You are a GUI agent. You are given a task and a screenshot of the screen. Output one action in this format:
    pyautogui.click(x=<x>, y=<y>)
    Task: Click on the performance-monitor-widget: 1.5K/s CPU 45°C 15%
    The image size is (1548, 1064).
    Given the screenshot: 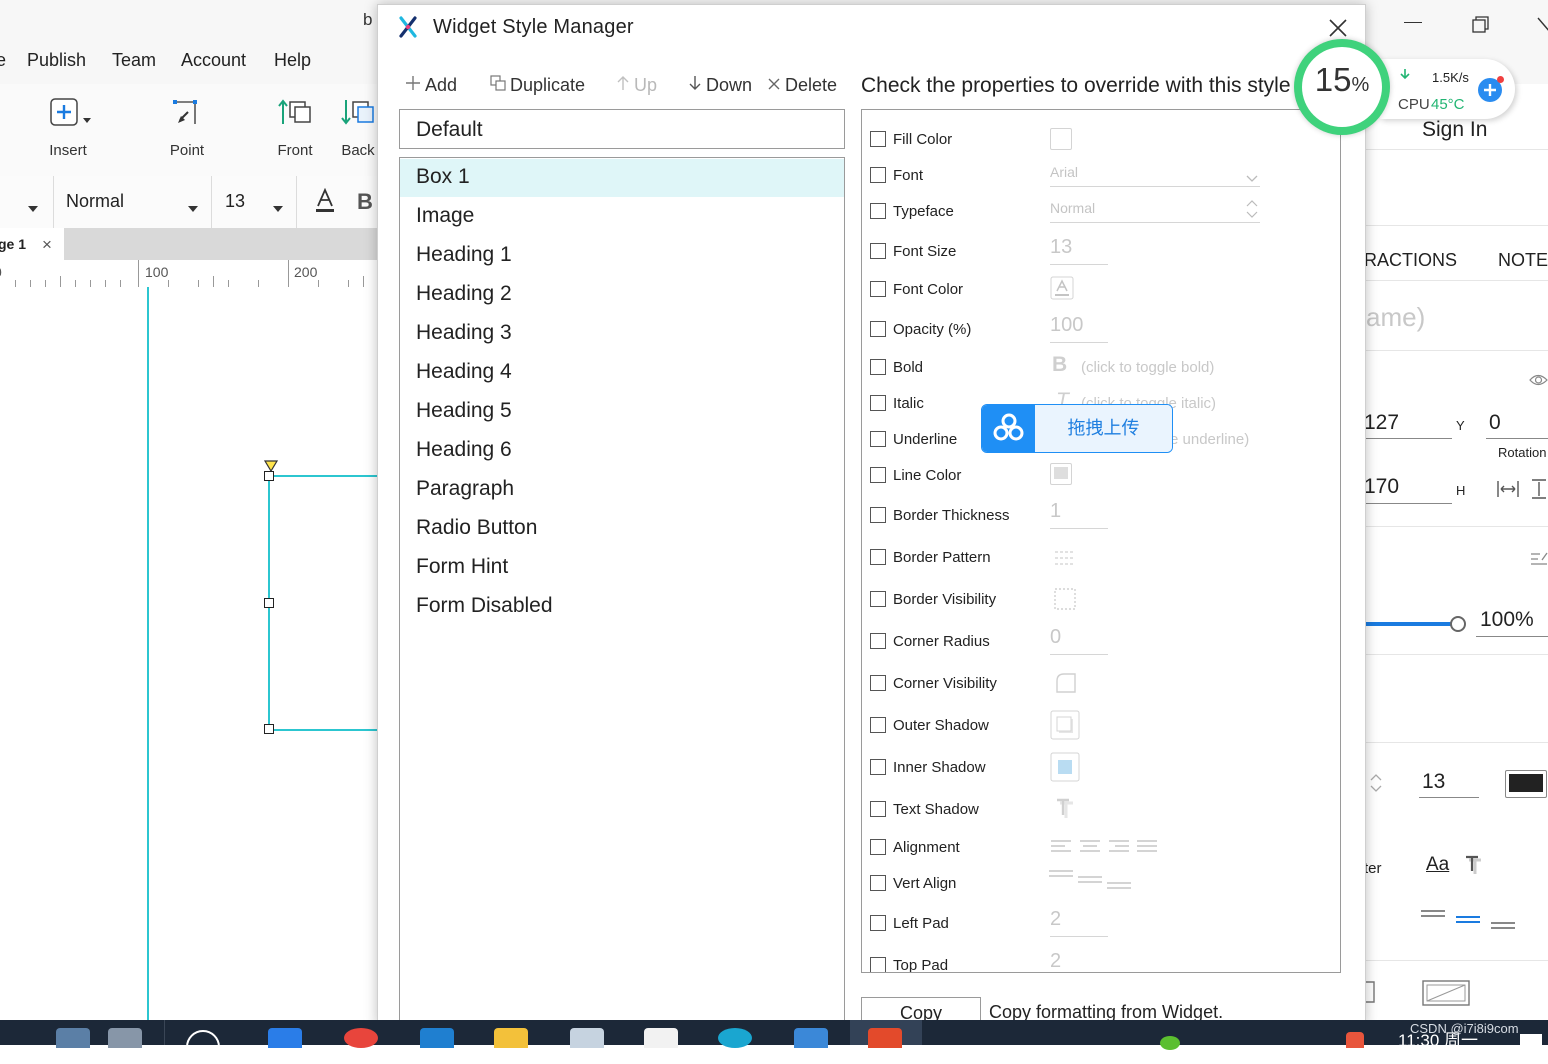 What is the action you would take?
    pyautogui.click(x=1405, y=89)
    